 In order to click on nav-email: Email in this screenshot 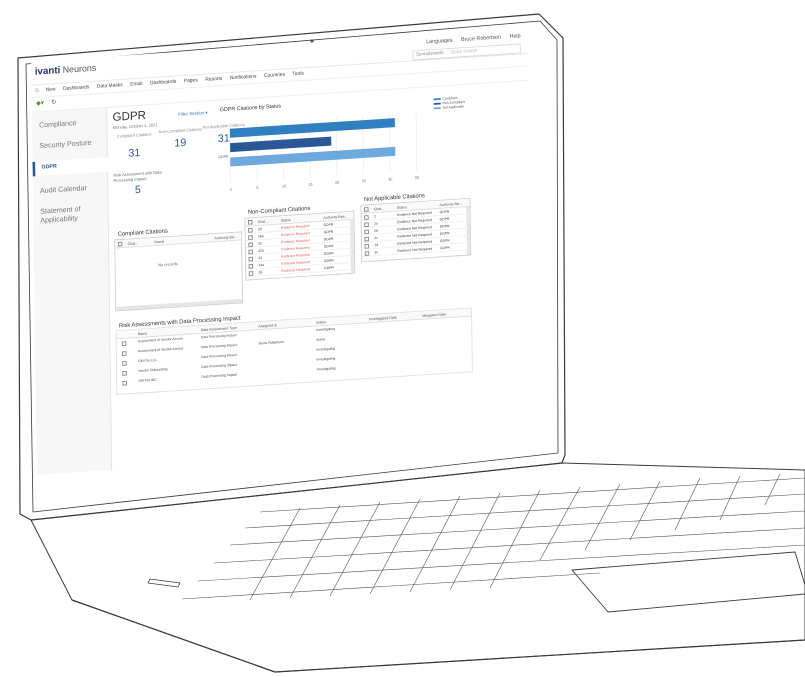, I will do `click(136, 84)`.